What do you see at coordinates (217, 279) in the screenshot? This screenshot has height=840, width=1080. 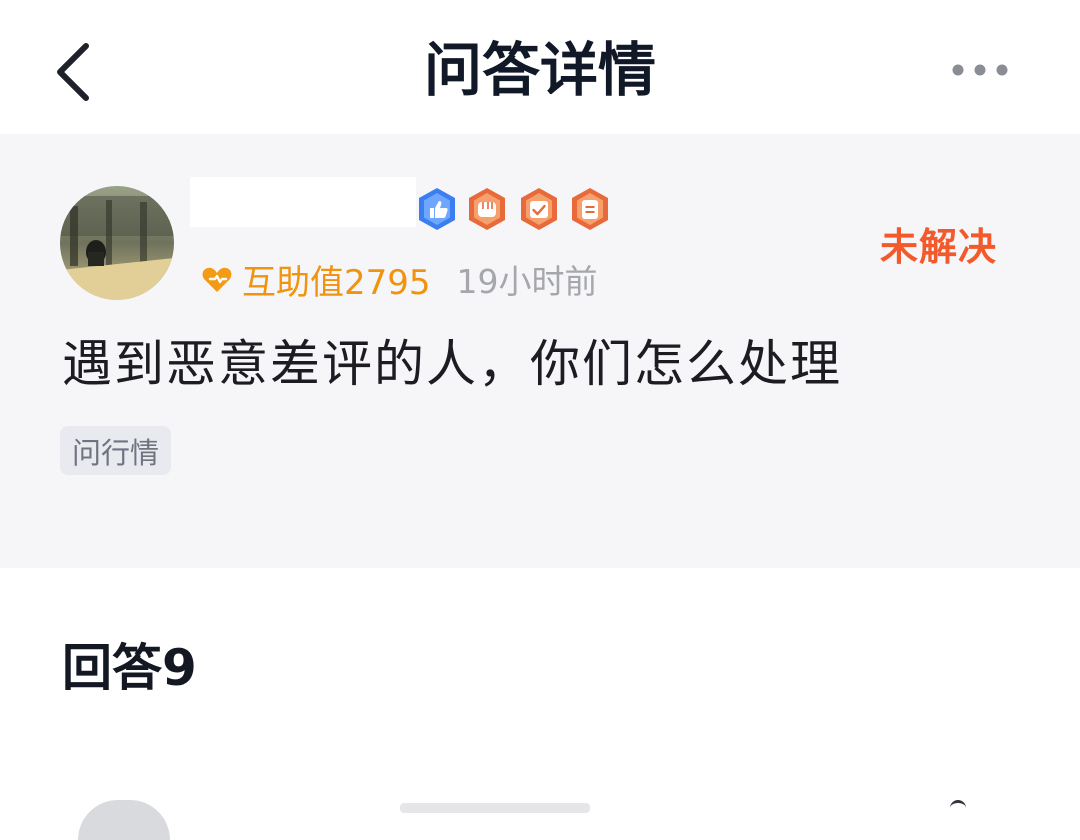 I see `help-value-icon` at bounding box center [217, 279].